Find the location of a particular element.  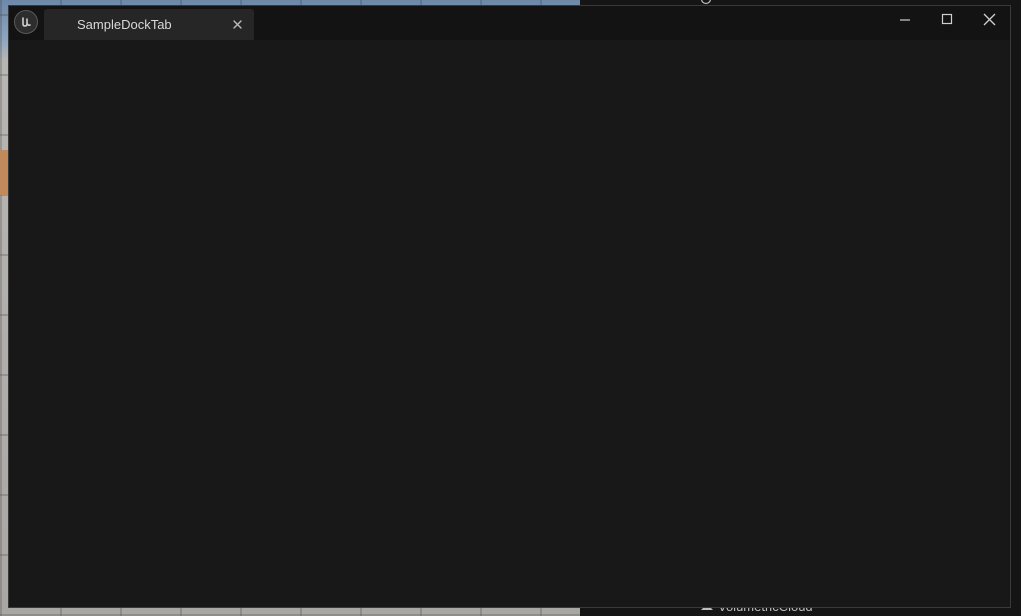

tab-sample-dock-tab: SampleDockTab is located at coordinates (149, 24).